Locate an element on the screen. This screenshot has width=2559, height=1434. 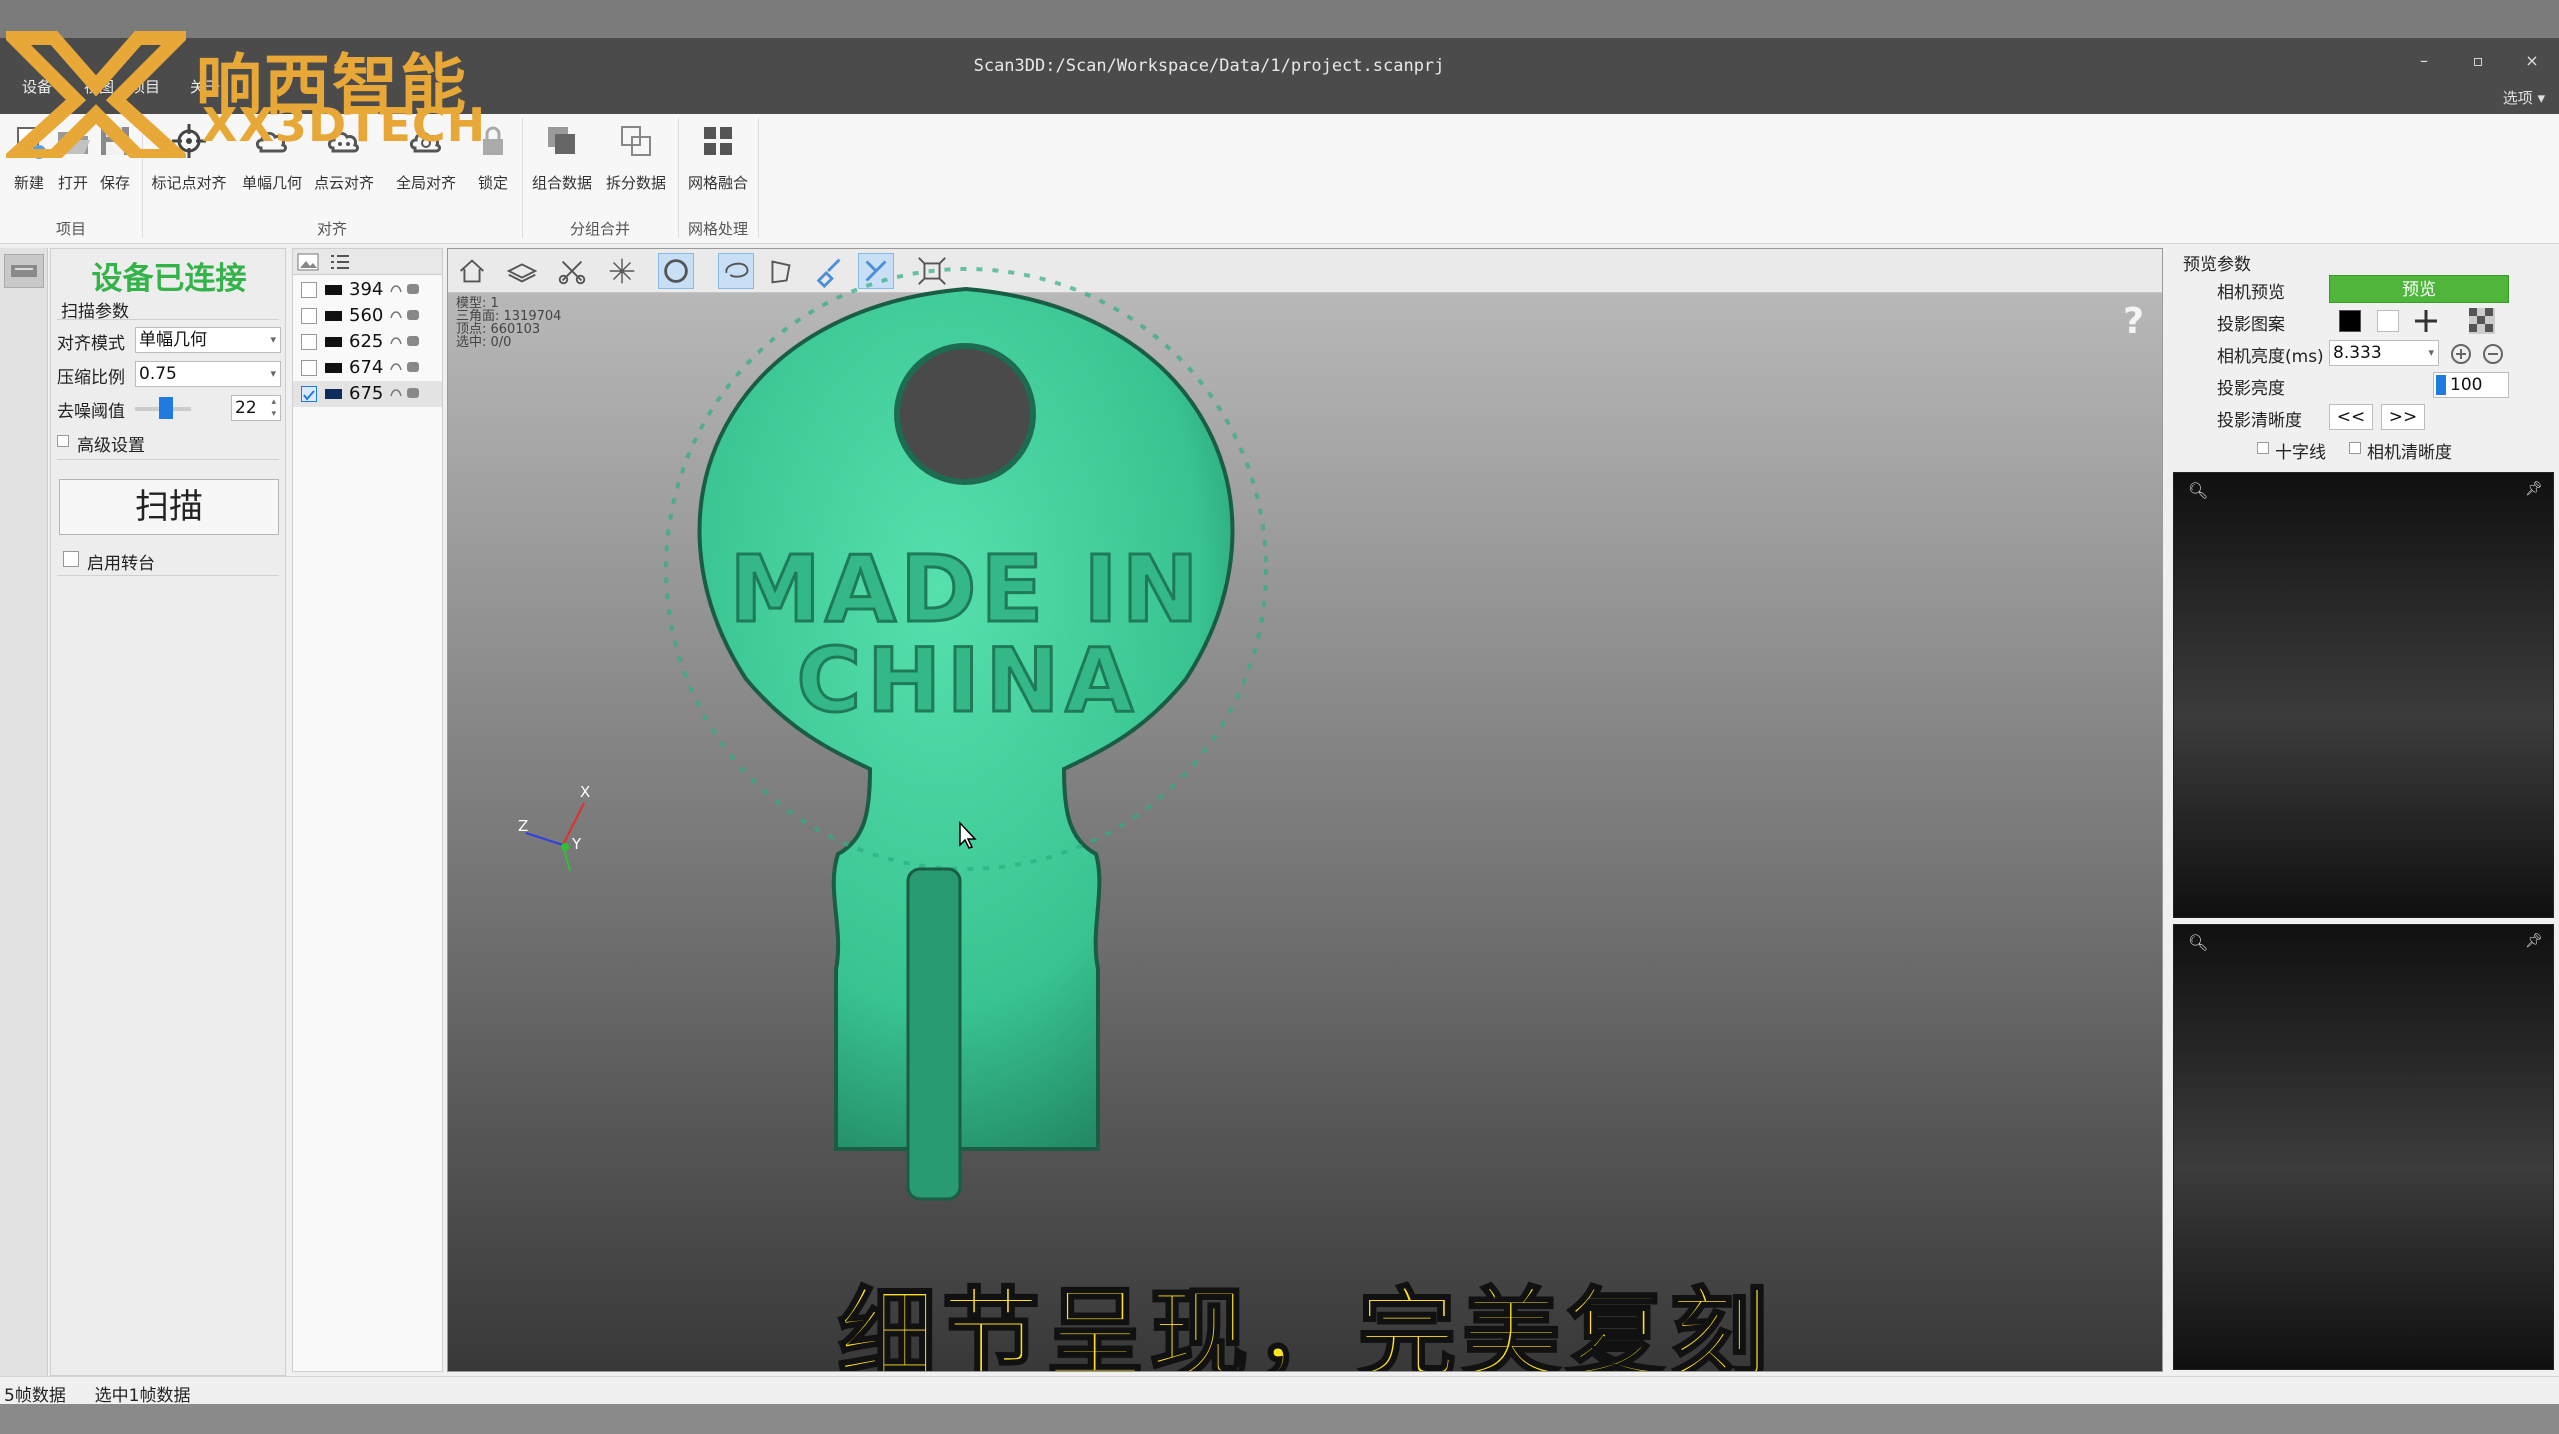
split-data-label: 拆分数据 is located at coordinates (635, 183).